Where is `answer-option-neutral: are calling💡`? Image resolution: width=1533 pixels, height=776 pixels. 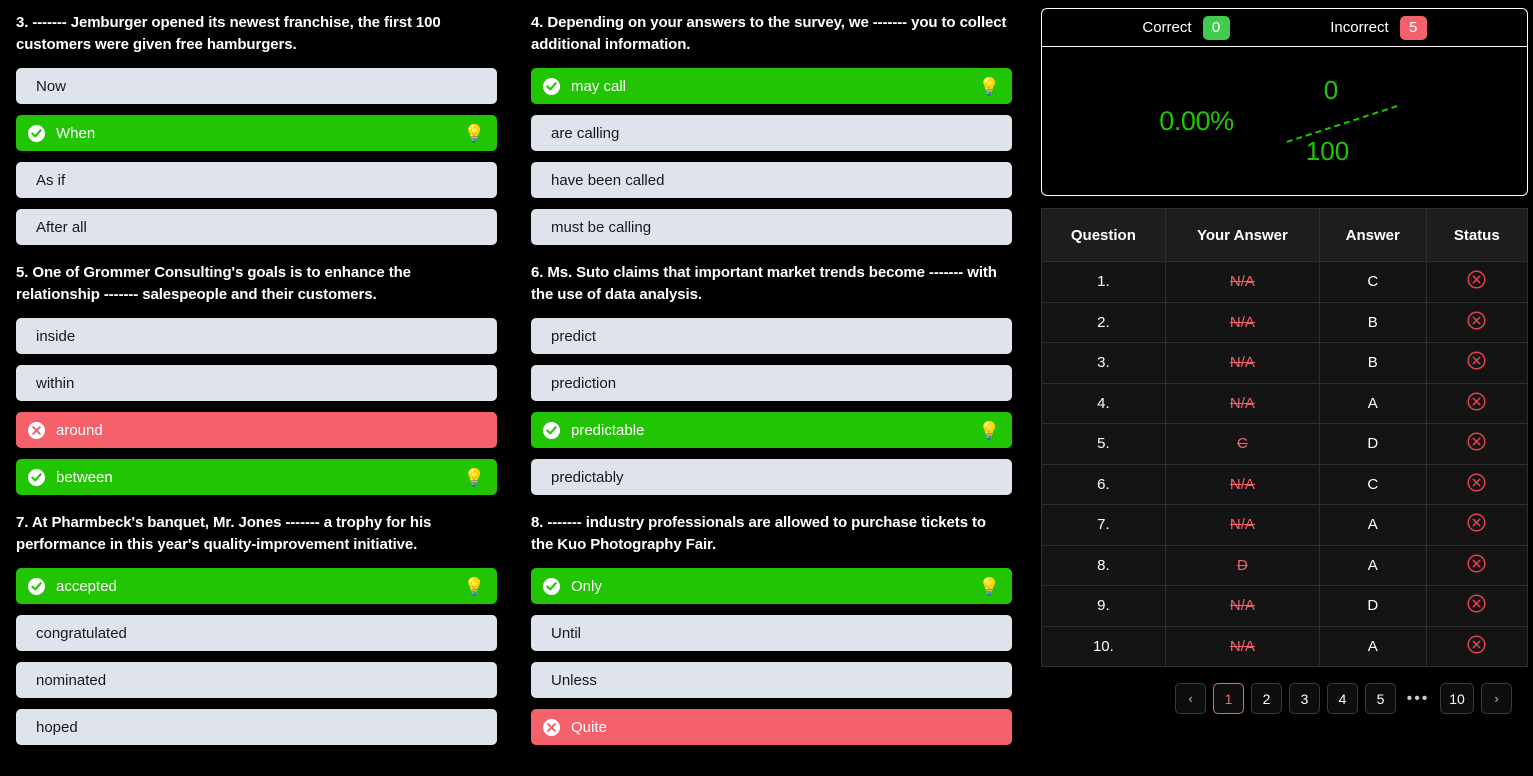
answer-option-neutral: are calling💡 is located at coordinates (771, 133).